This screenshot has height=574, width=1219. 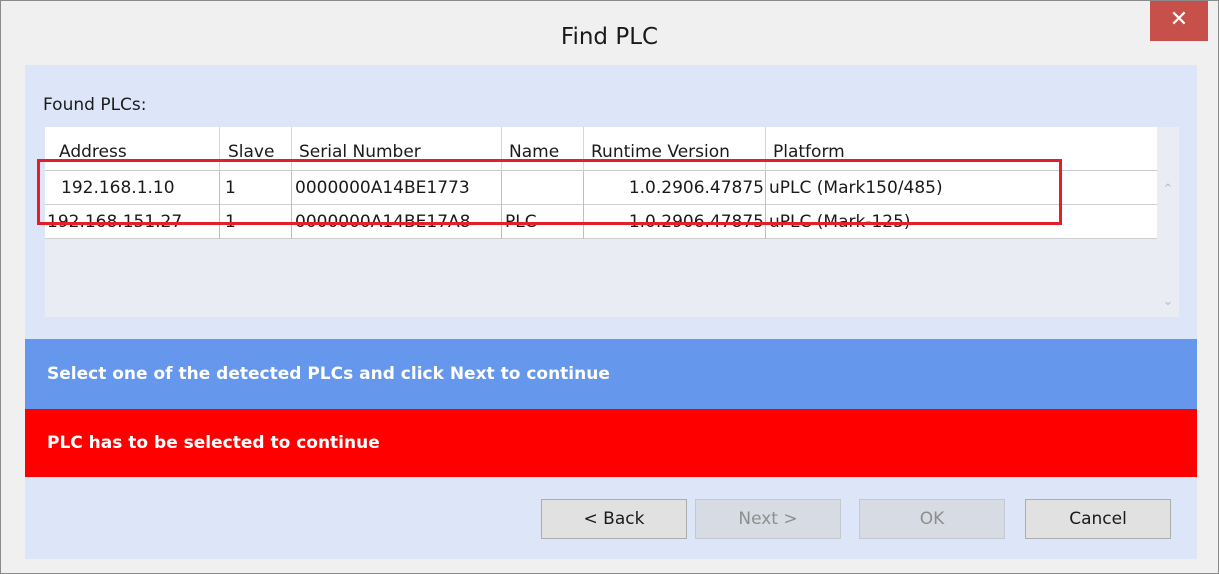 What do you see at coordinates (399, 154) in the screenshot?
I see `column-header-serial-number: Serial Number` at bounding box center [399, 154].